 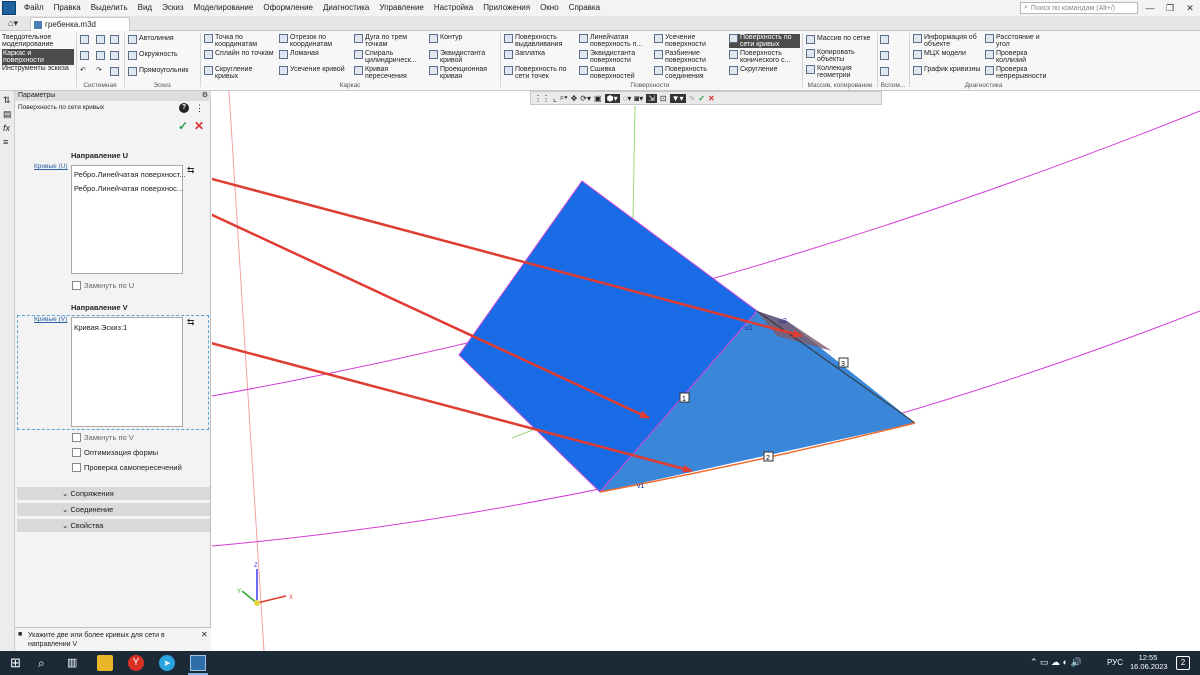 I want to click on surf-grid-button-7: Разбиение поверхности, so click(x=689, y=57).